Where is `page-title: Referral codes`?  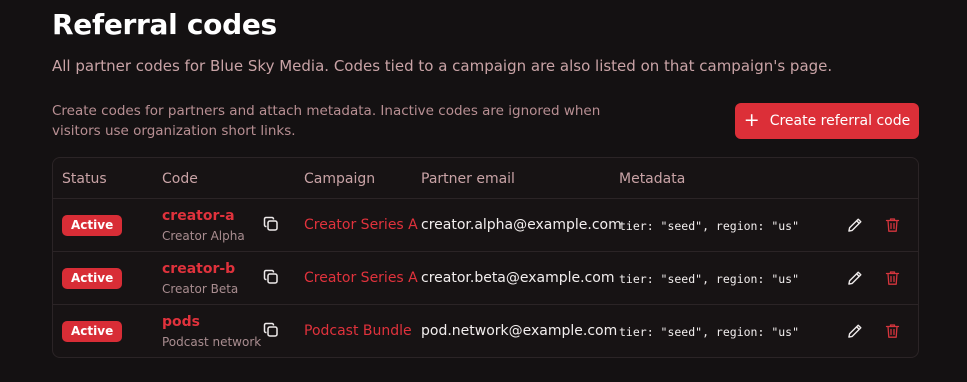
page-title: Referral codes is located at coordinates (164, 24).